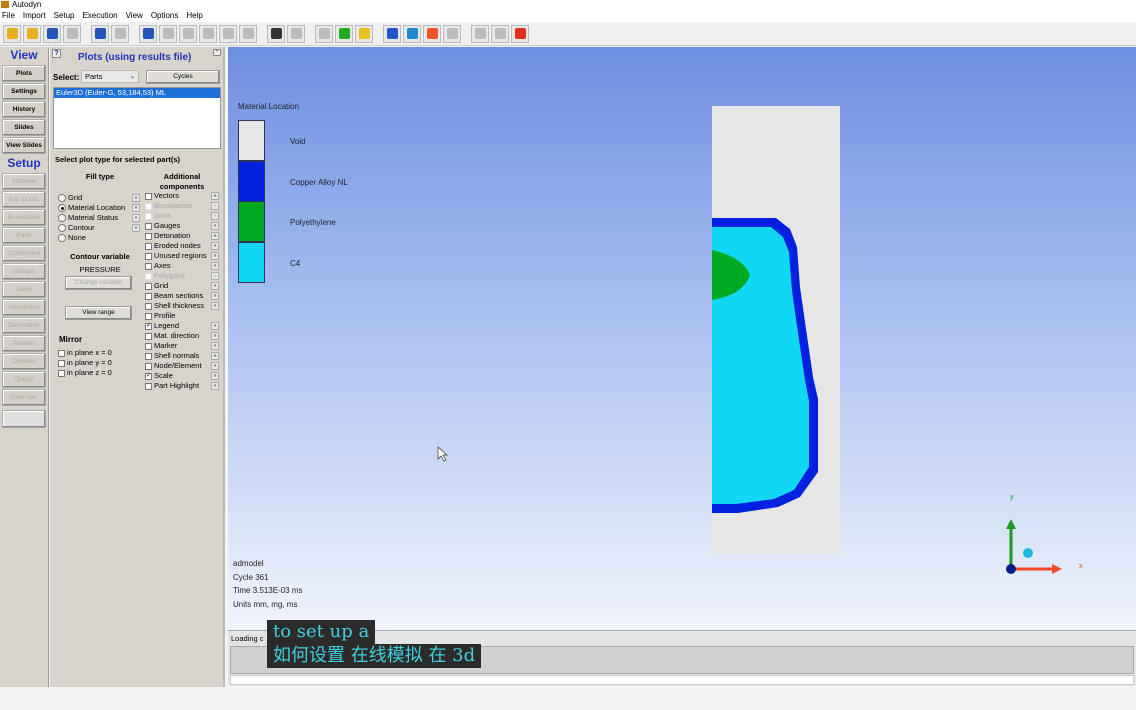 The image size is (1136, 710). I want to click on component-detonation: Detonation », so click(183, 236).